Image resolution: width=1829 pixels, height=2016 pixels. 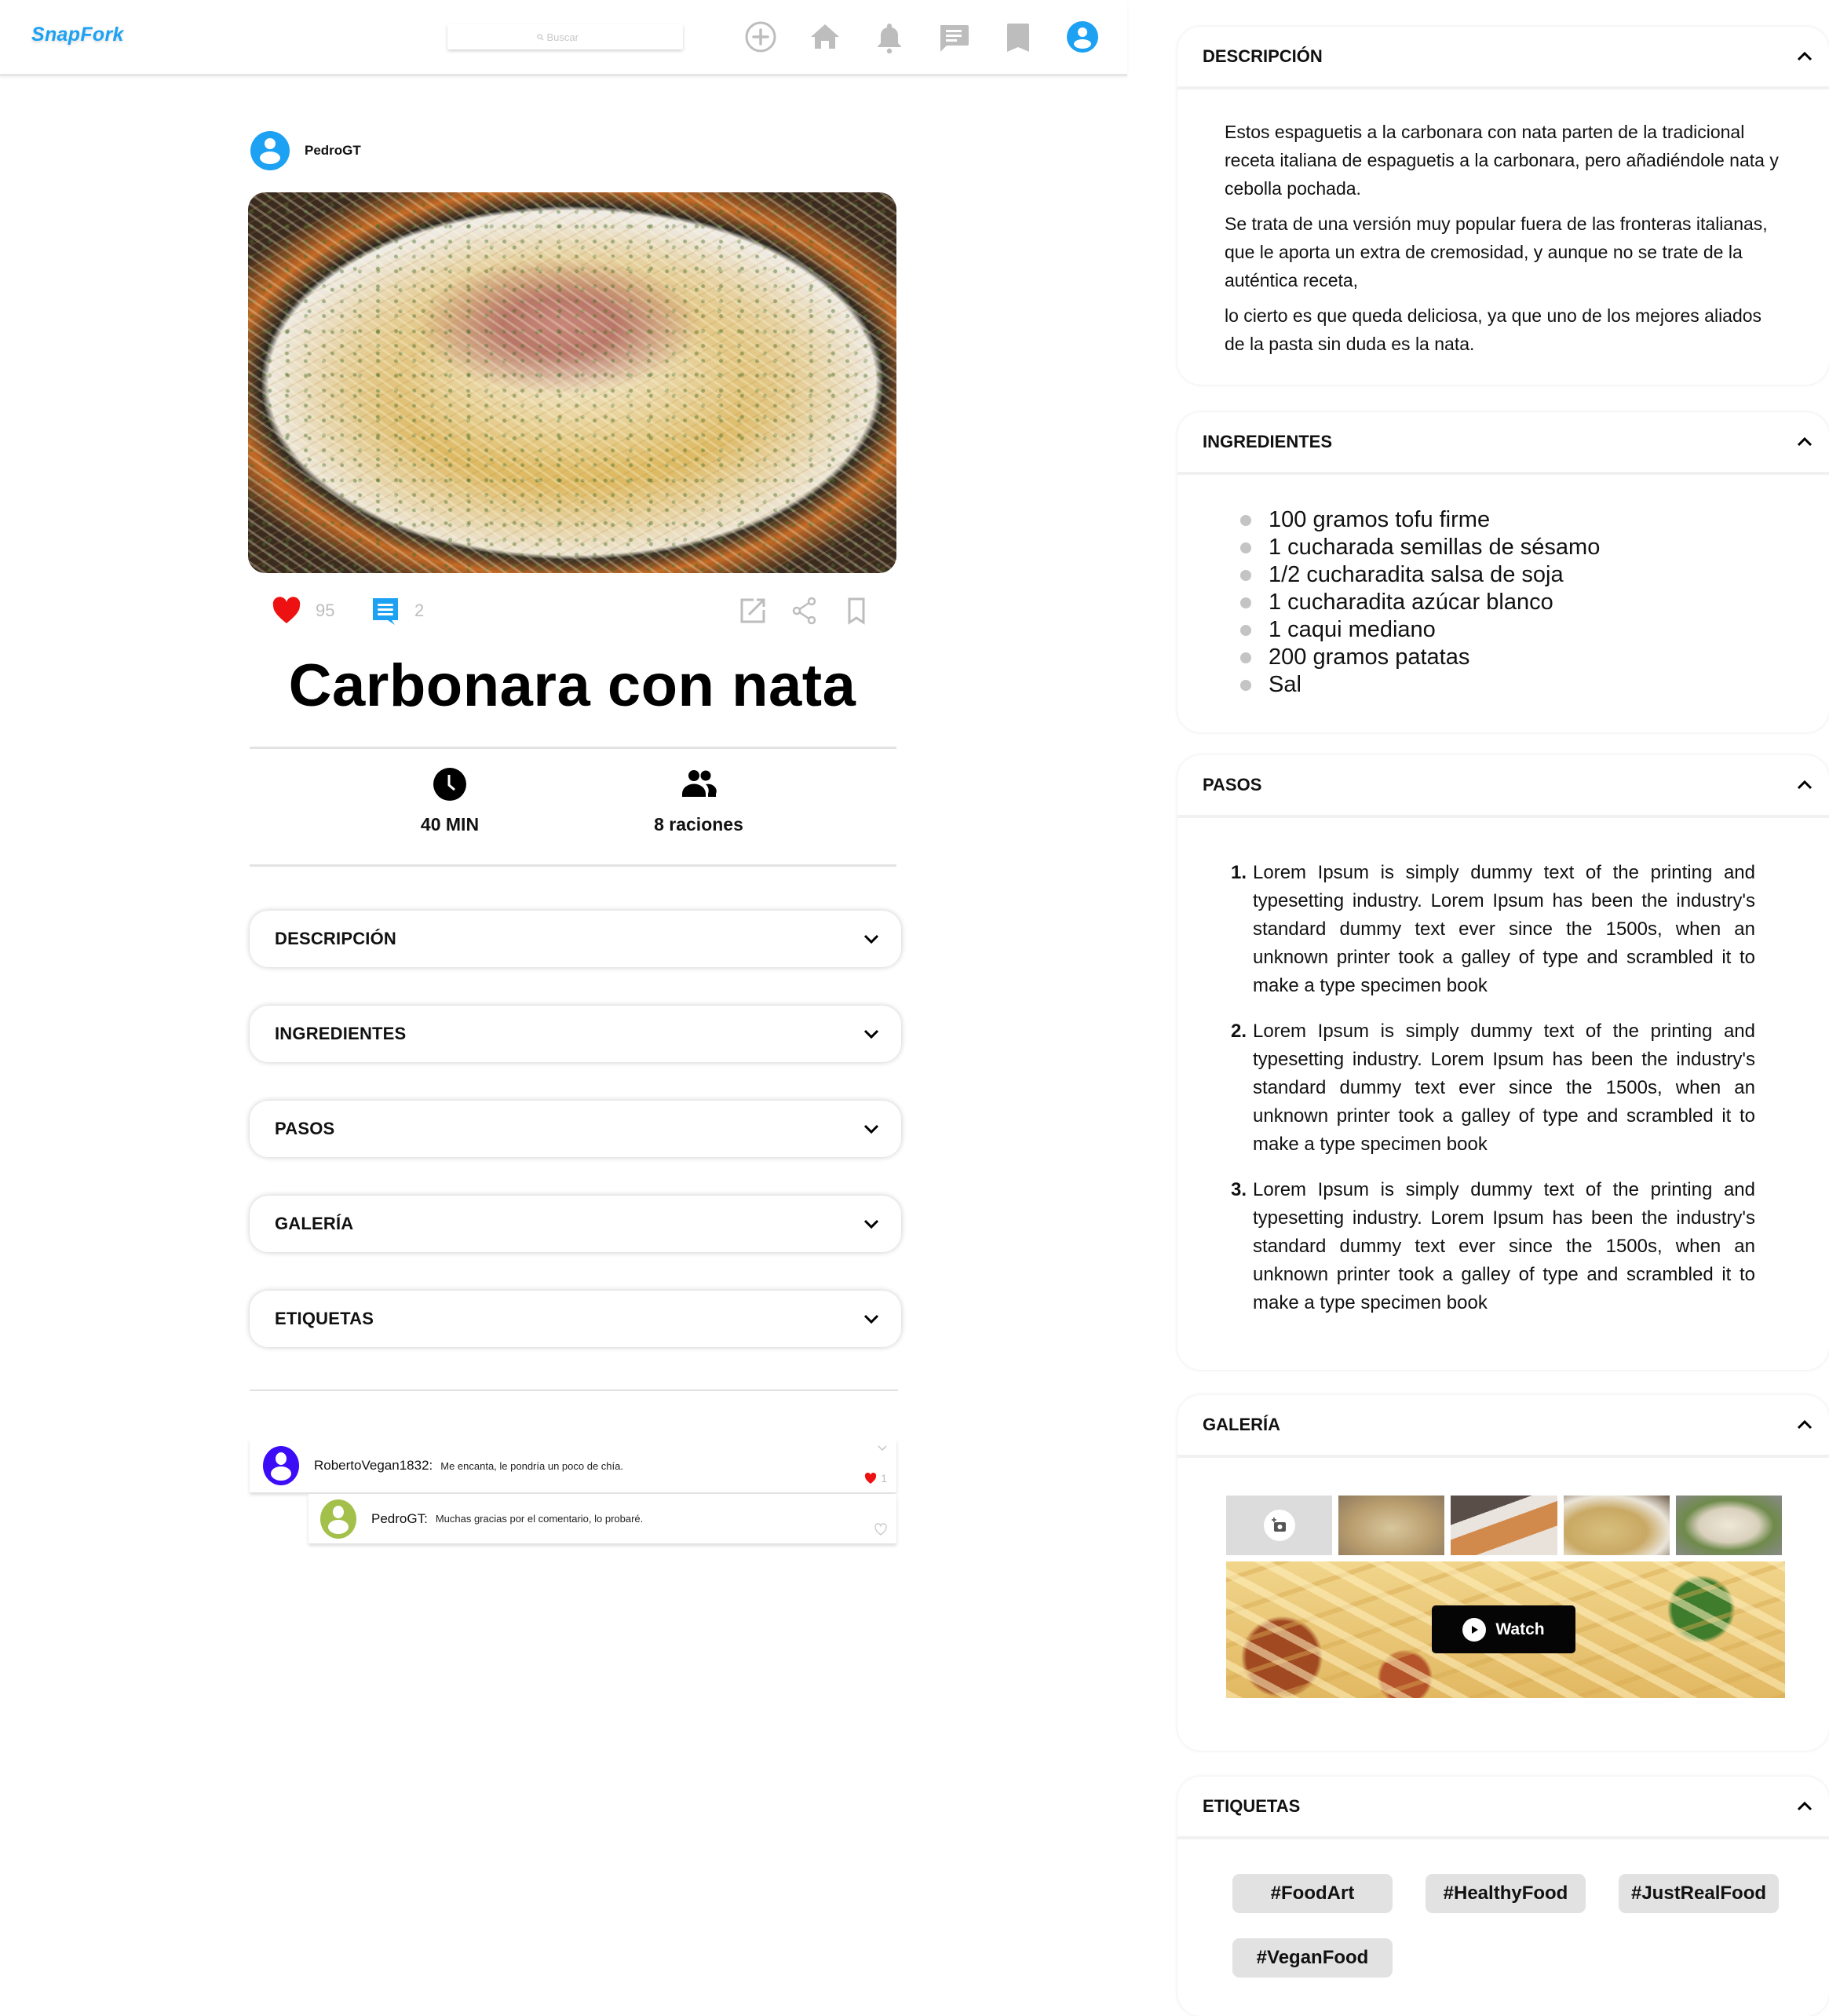 I want to click on add-photo-icon, so click(x=1278, y=1524).